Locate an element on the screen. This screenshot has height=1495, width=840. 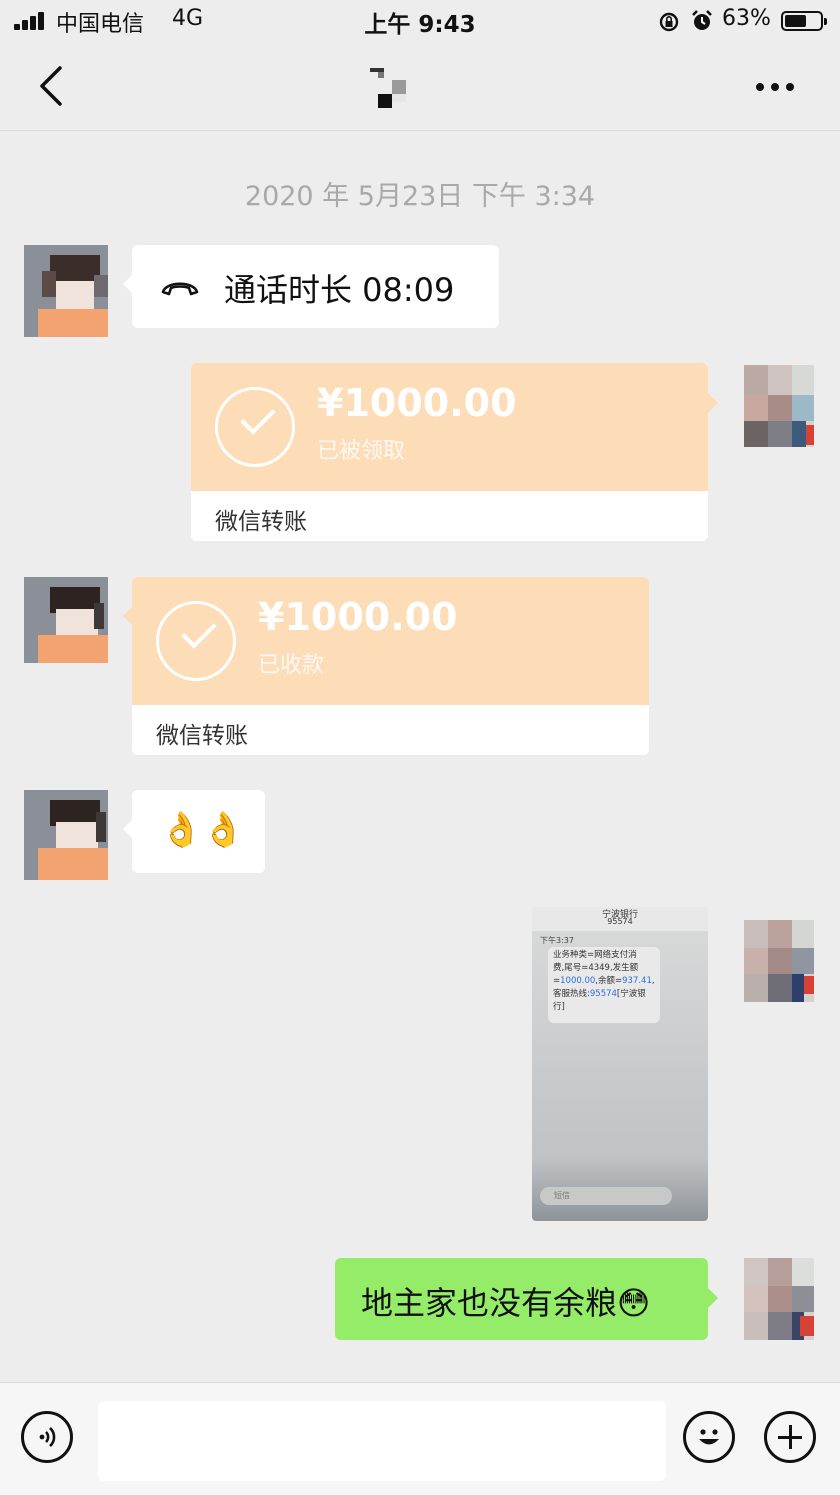
sms-sender-number: 95574 is located at coordinates (620, 921).